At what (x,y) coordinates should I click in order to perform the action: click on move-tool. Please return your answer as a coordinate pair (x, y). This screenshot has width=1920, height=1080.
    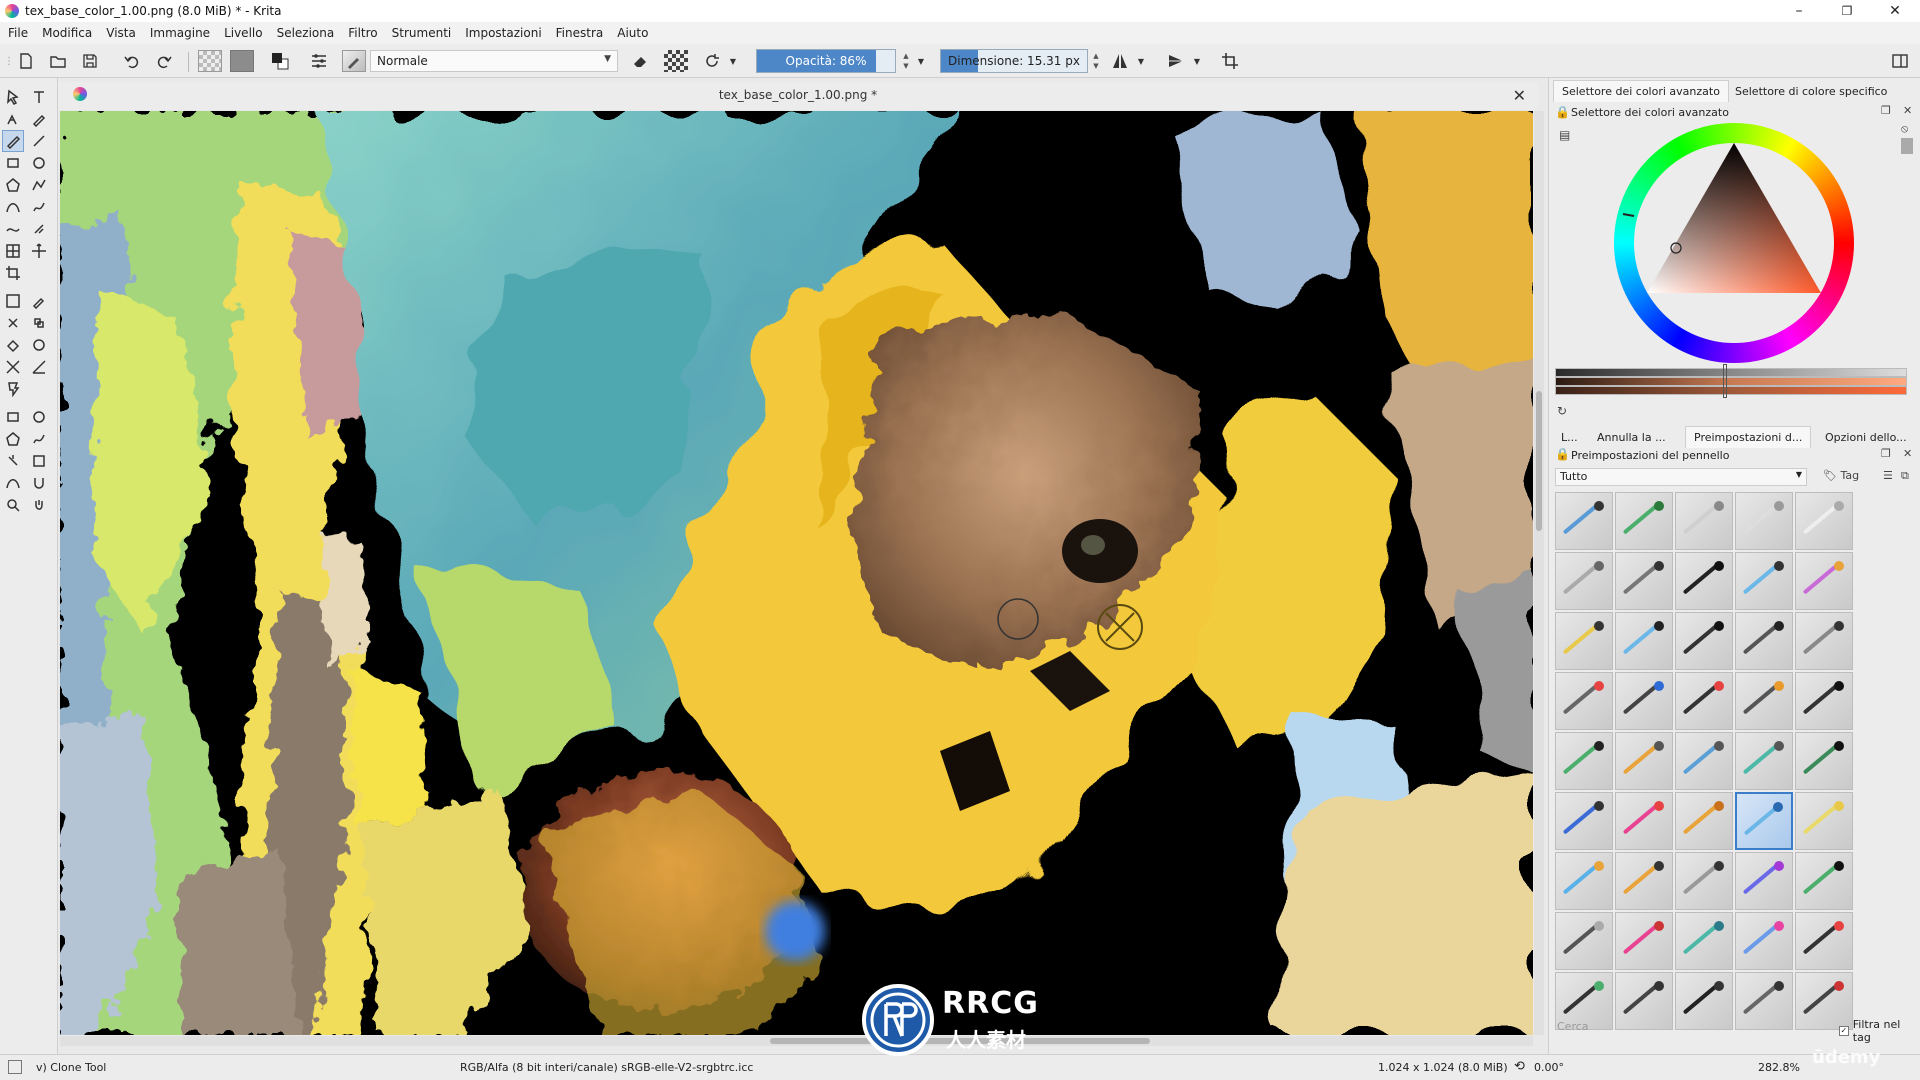
    Looking at the image, I should click on (39, 251).